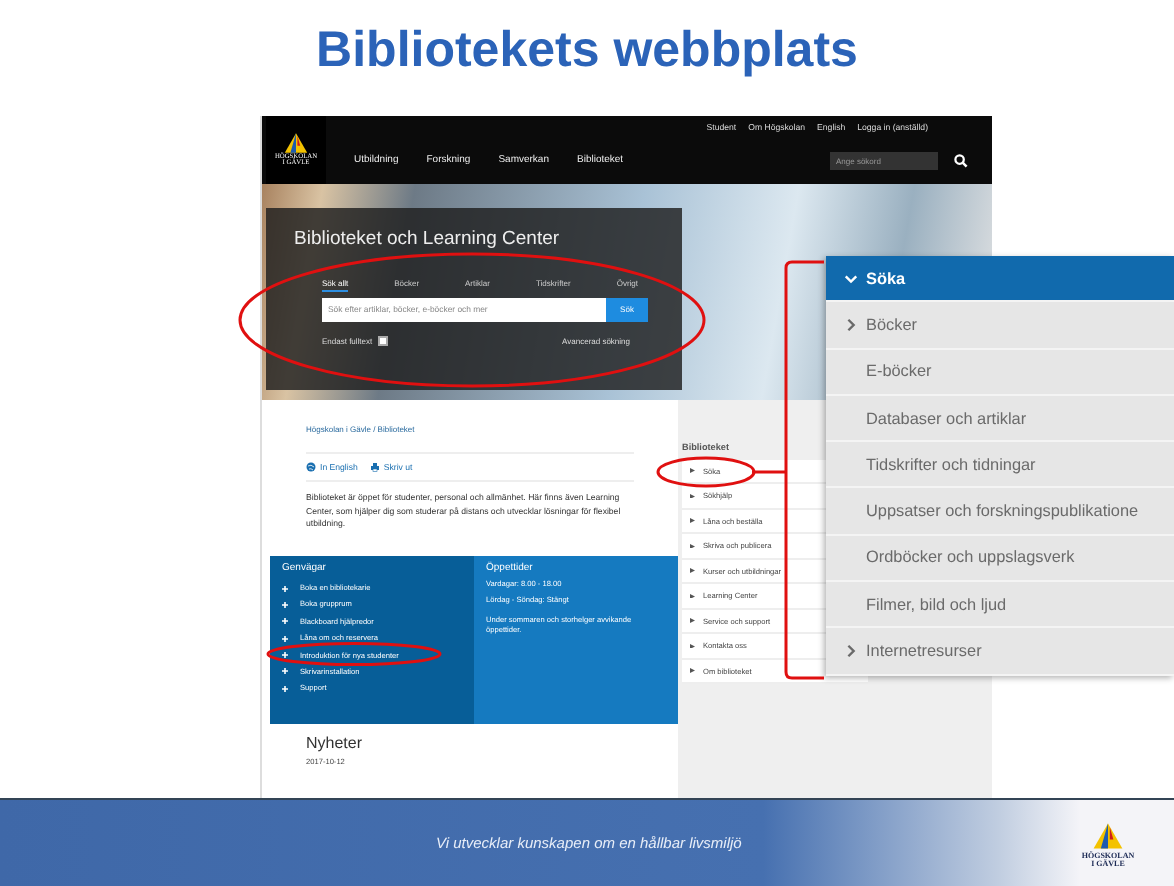 Image resolution: width=1174 pixels, height=886 pixels. Describe the element at coordinates (1000, 326) in the screenshot. I see `menu-item: Böcker` at that location.